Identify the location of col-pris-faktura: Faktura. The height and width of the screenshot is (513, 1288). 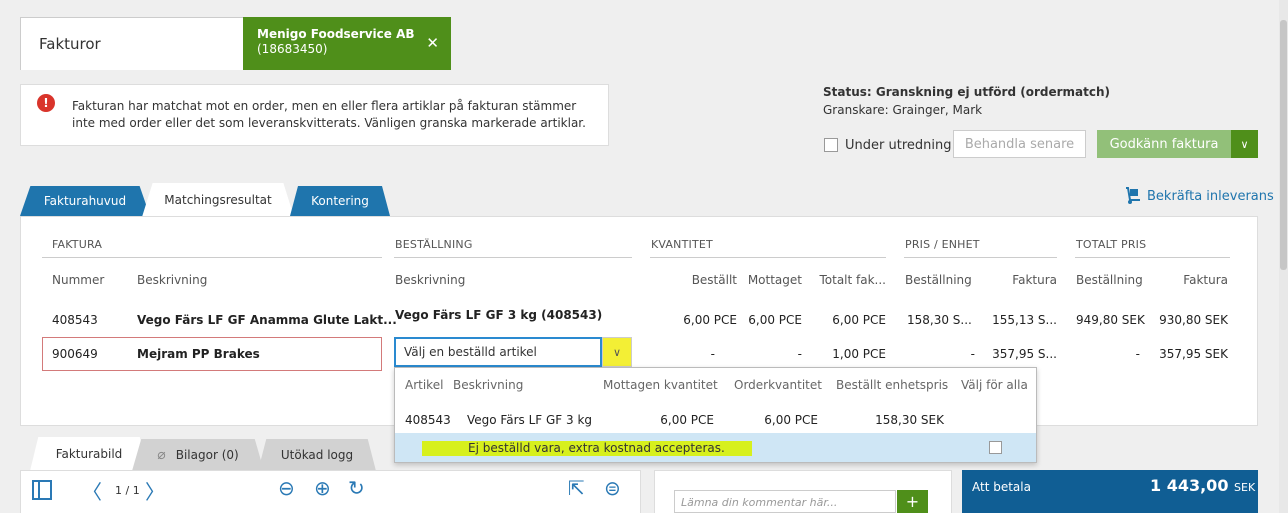
(1034, 280).